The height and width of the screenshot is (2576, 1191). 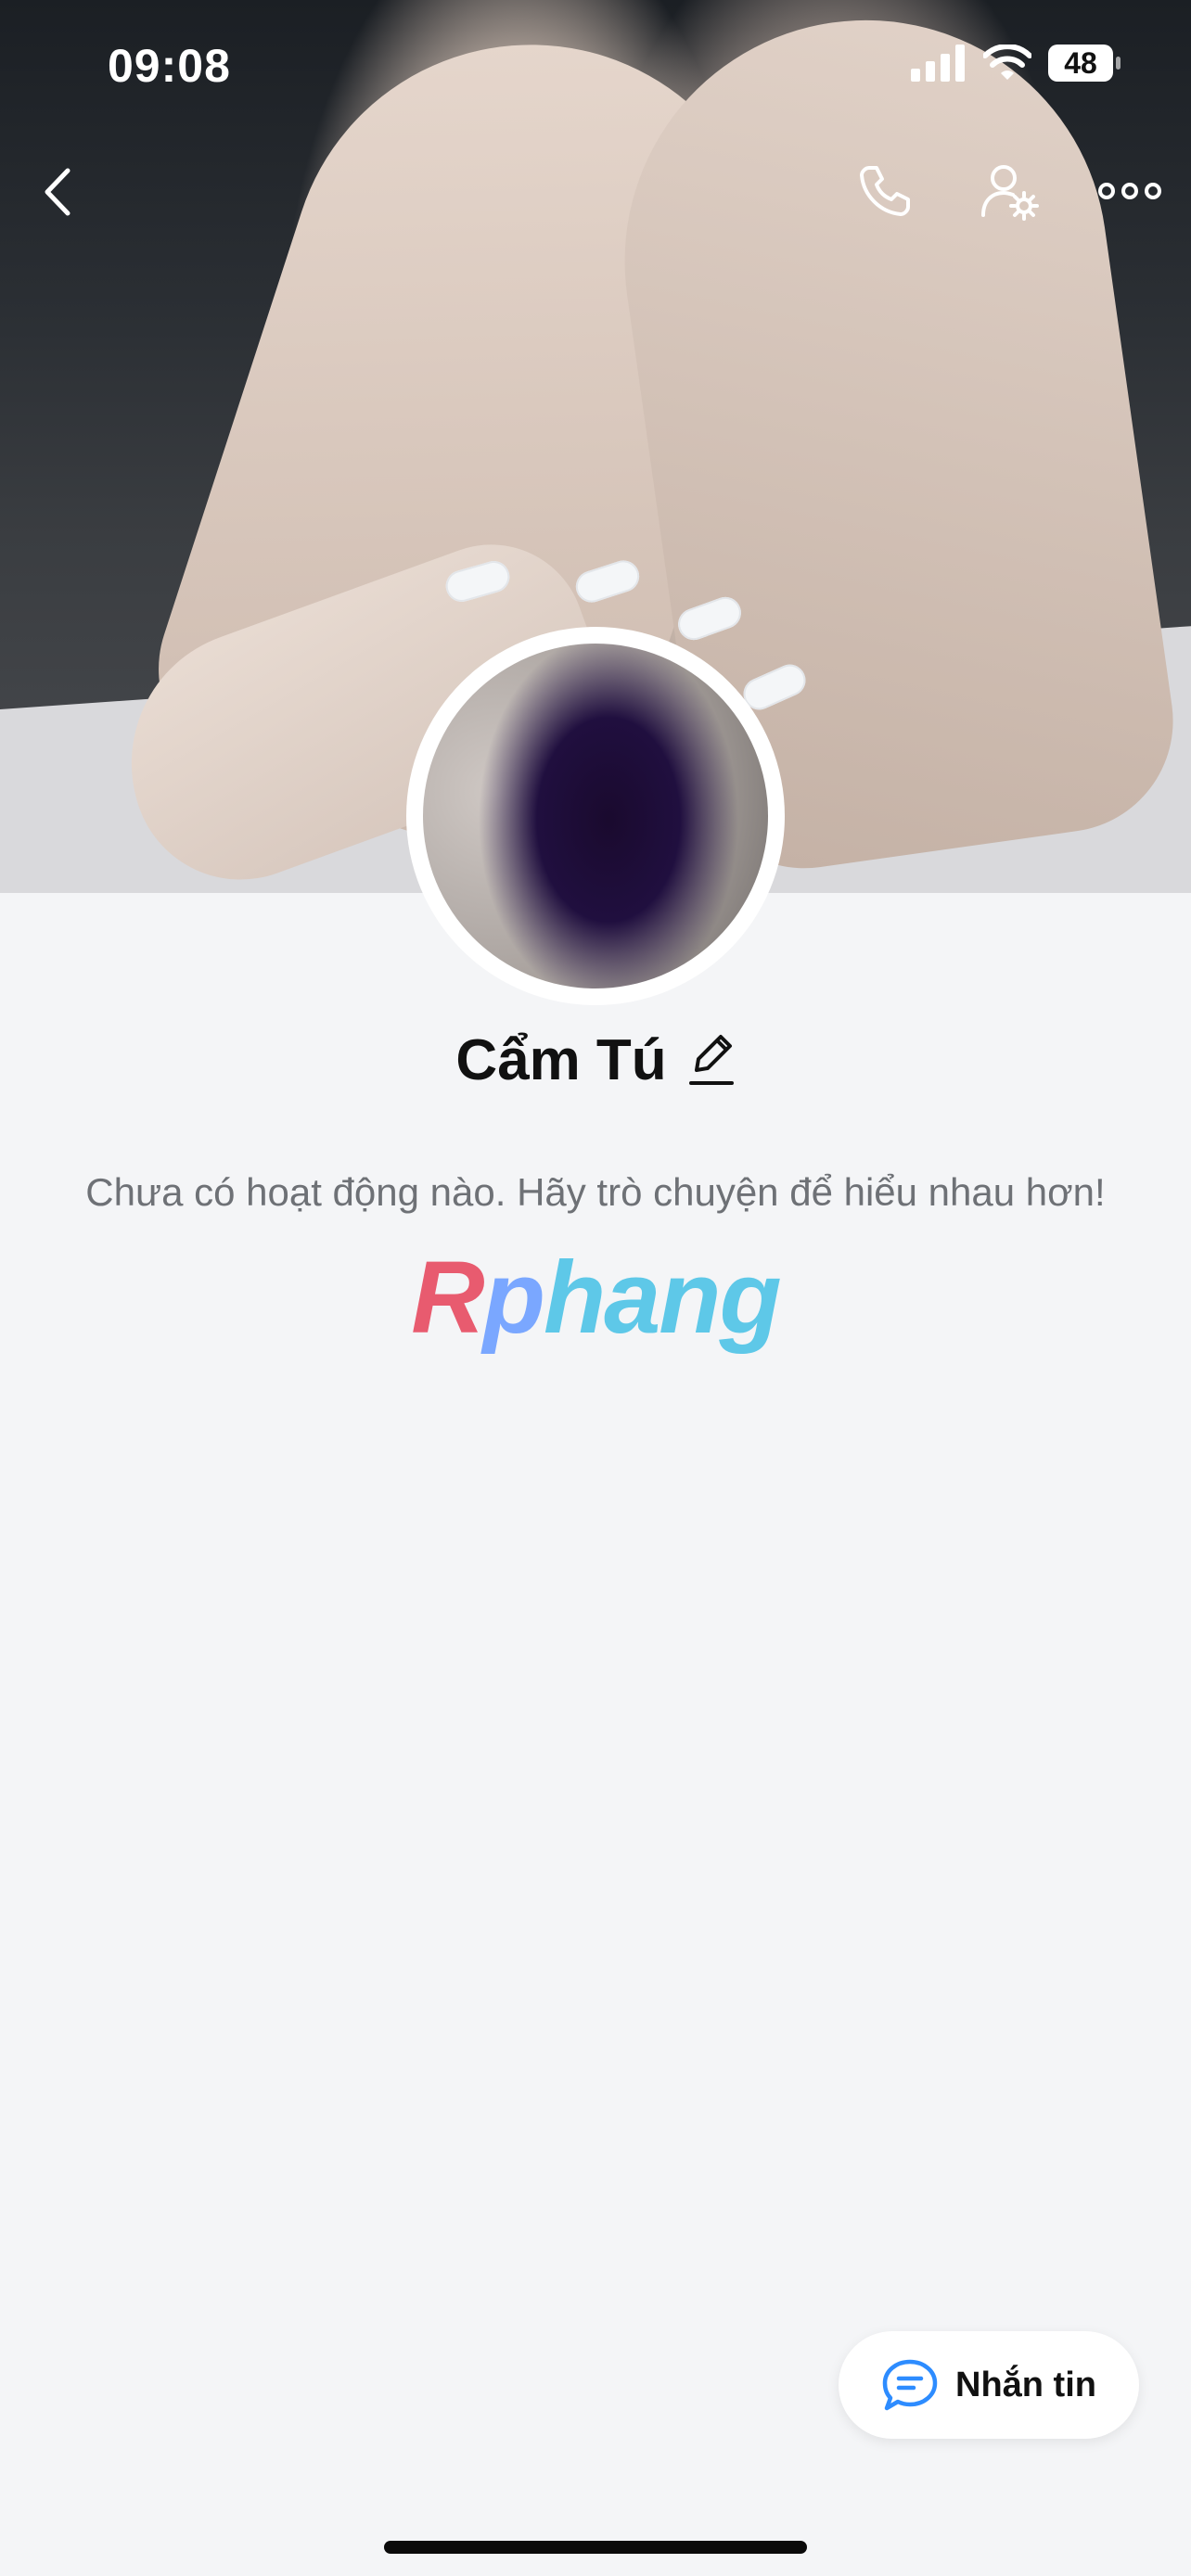 I want to click on home-indicator, so click(x=595, y=2547).